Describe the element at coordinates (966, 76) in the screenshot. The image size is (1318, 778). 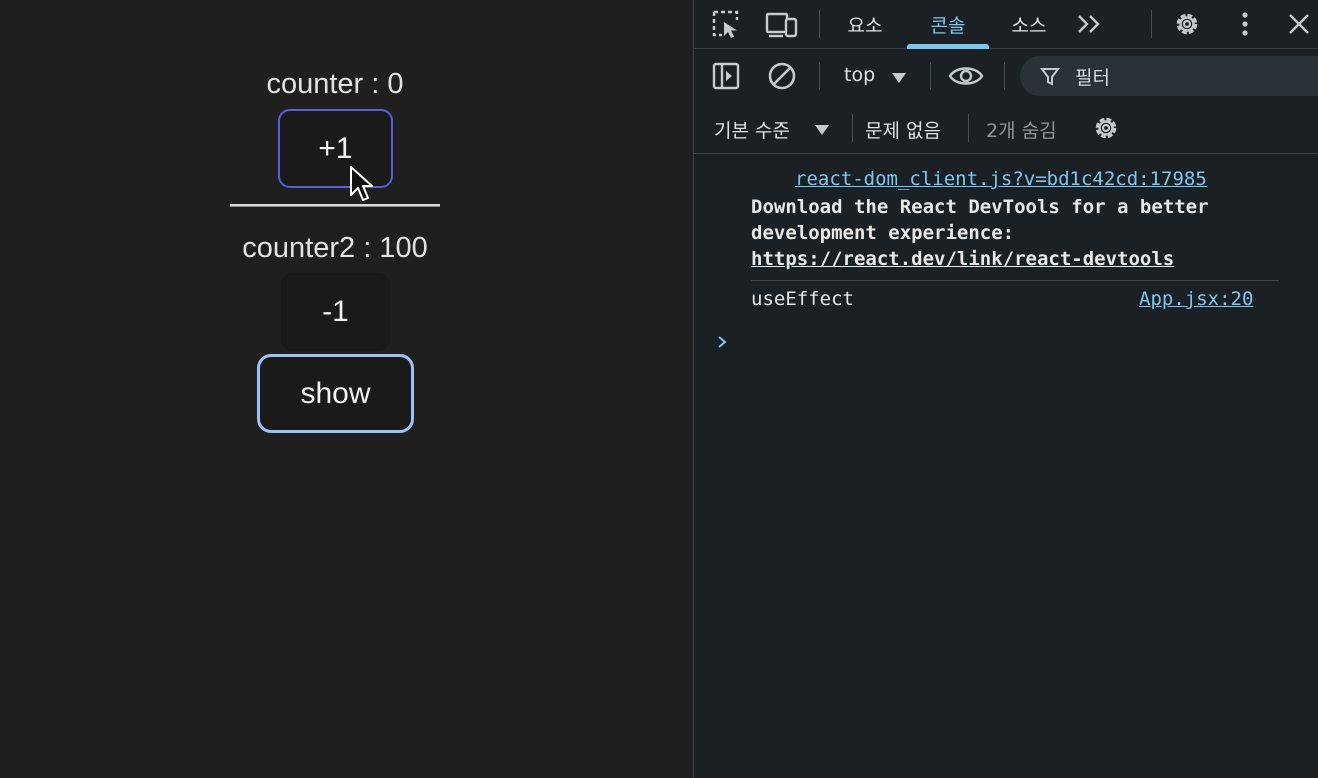
I see `eye-icon` at that location.